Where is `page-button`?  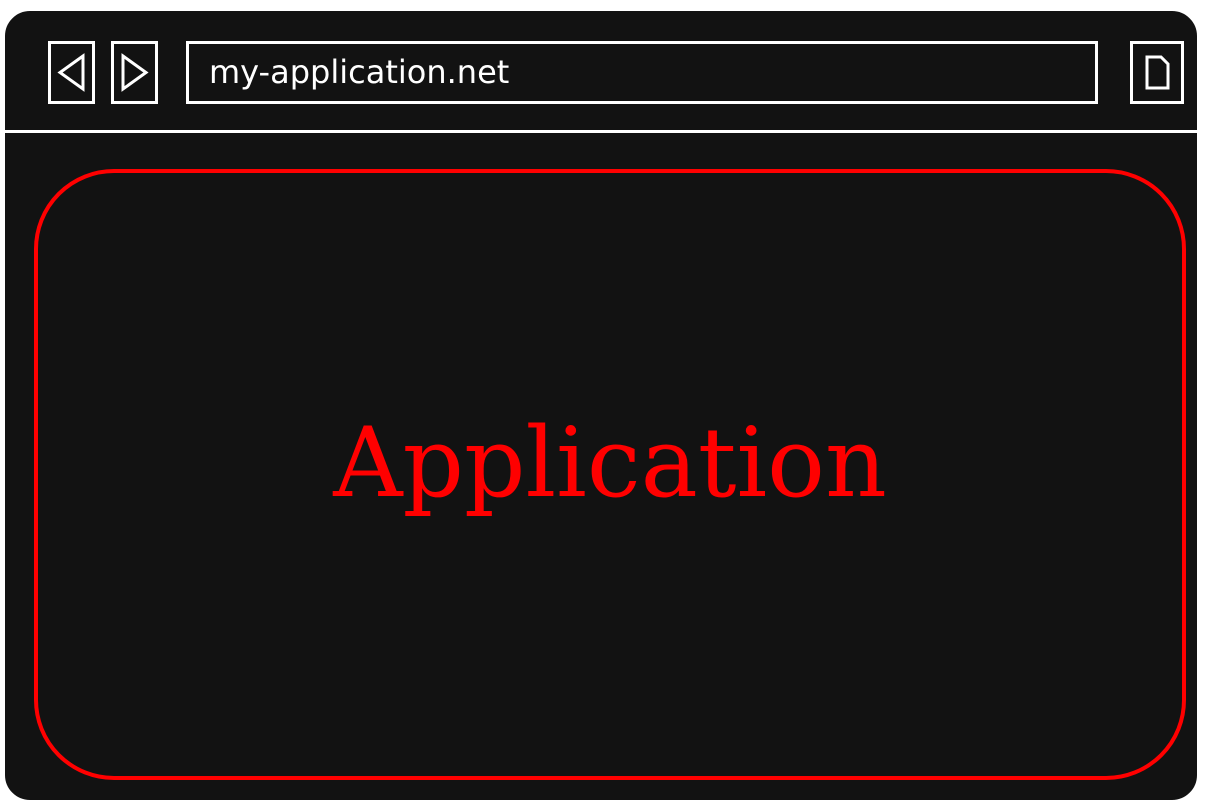 page-button is located at coordinates (1157, 72).